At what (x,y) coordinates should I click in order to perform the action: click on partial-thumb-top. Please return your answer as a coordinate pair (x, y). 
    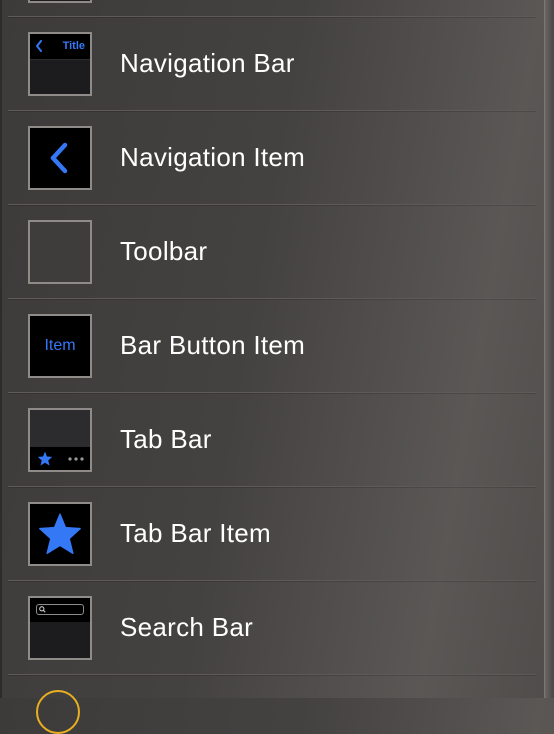
    Looking at the image, I should click on (60, 1).